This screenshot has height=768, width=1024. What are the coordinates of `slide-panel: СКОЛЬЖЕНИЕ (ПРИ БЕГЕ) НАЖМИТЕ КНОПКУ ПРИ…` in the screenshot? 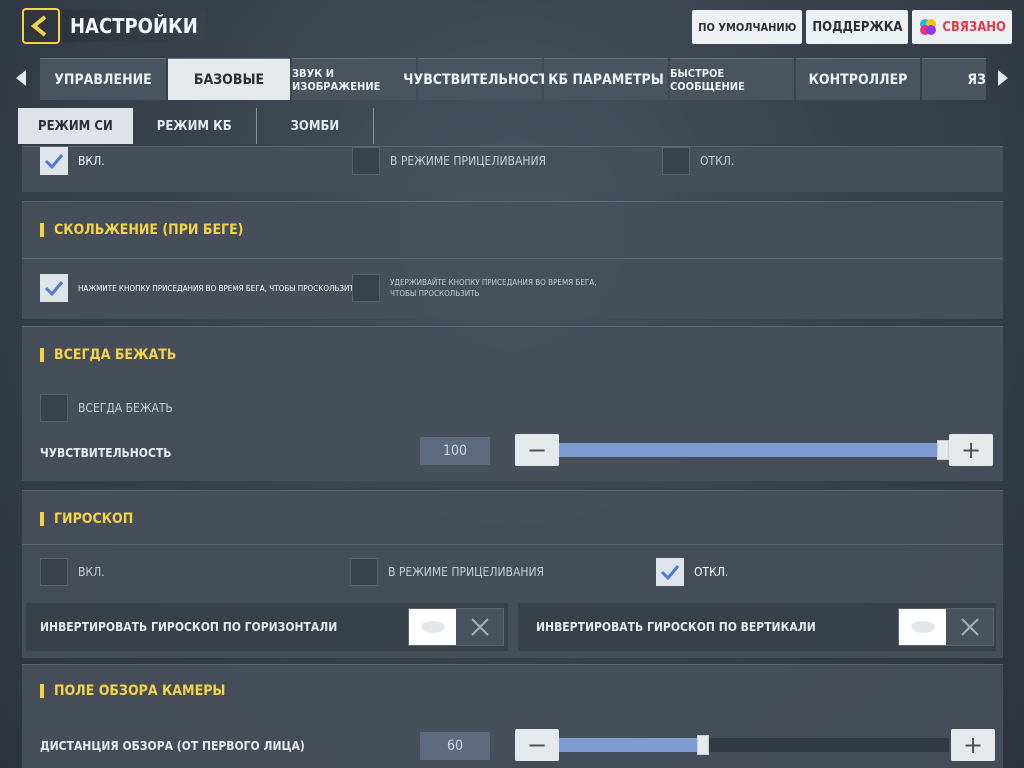 It's located at (512, 260).